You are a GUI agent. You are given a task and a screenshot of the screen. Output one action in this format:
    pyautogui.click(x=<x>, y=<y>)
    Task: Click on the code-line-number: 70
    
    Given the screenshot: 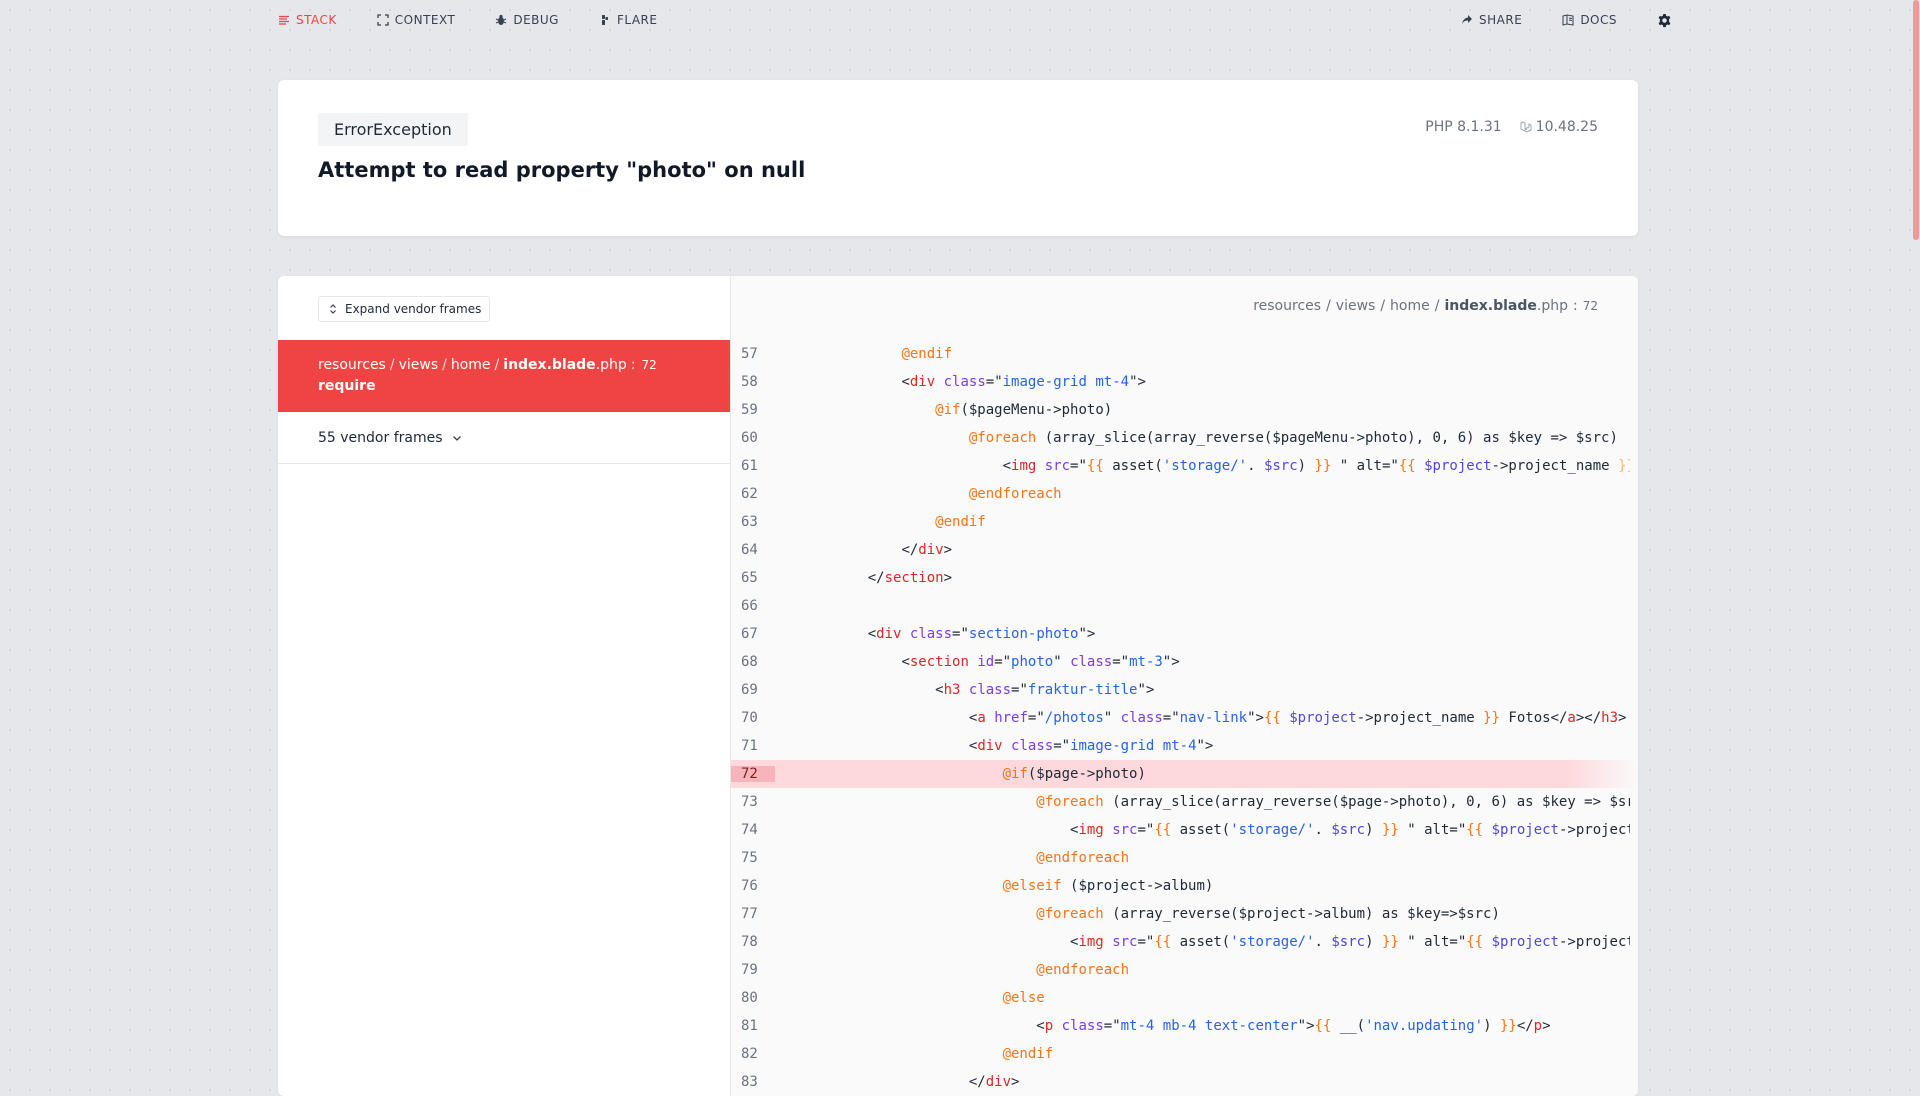 What is the action you would take?
    pyautogui.click(x=749, y=718)
    